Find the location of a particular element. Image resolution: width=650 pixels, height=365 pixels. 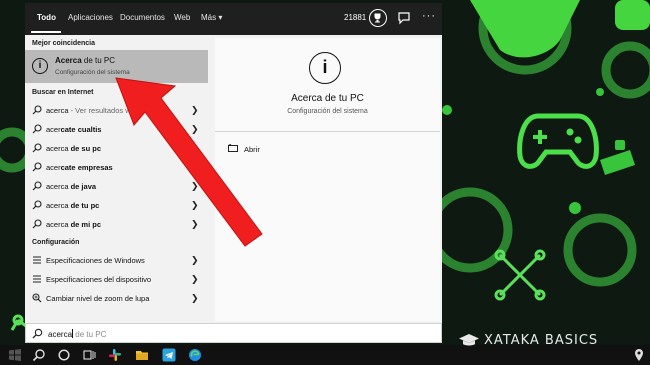

settings-result-label: Especificaciones de Windows is located at coordinates (95, 260).